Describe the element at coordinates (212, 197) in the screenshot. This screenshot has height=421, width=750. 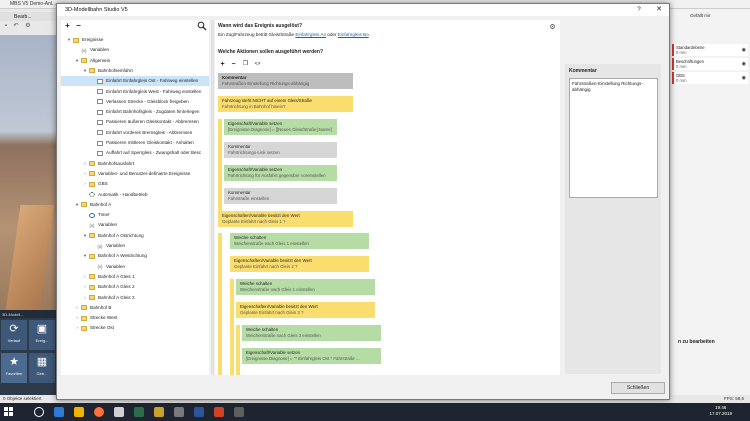
I see `panel-splitter` at that location.